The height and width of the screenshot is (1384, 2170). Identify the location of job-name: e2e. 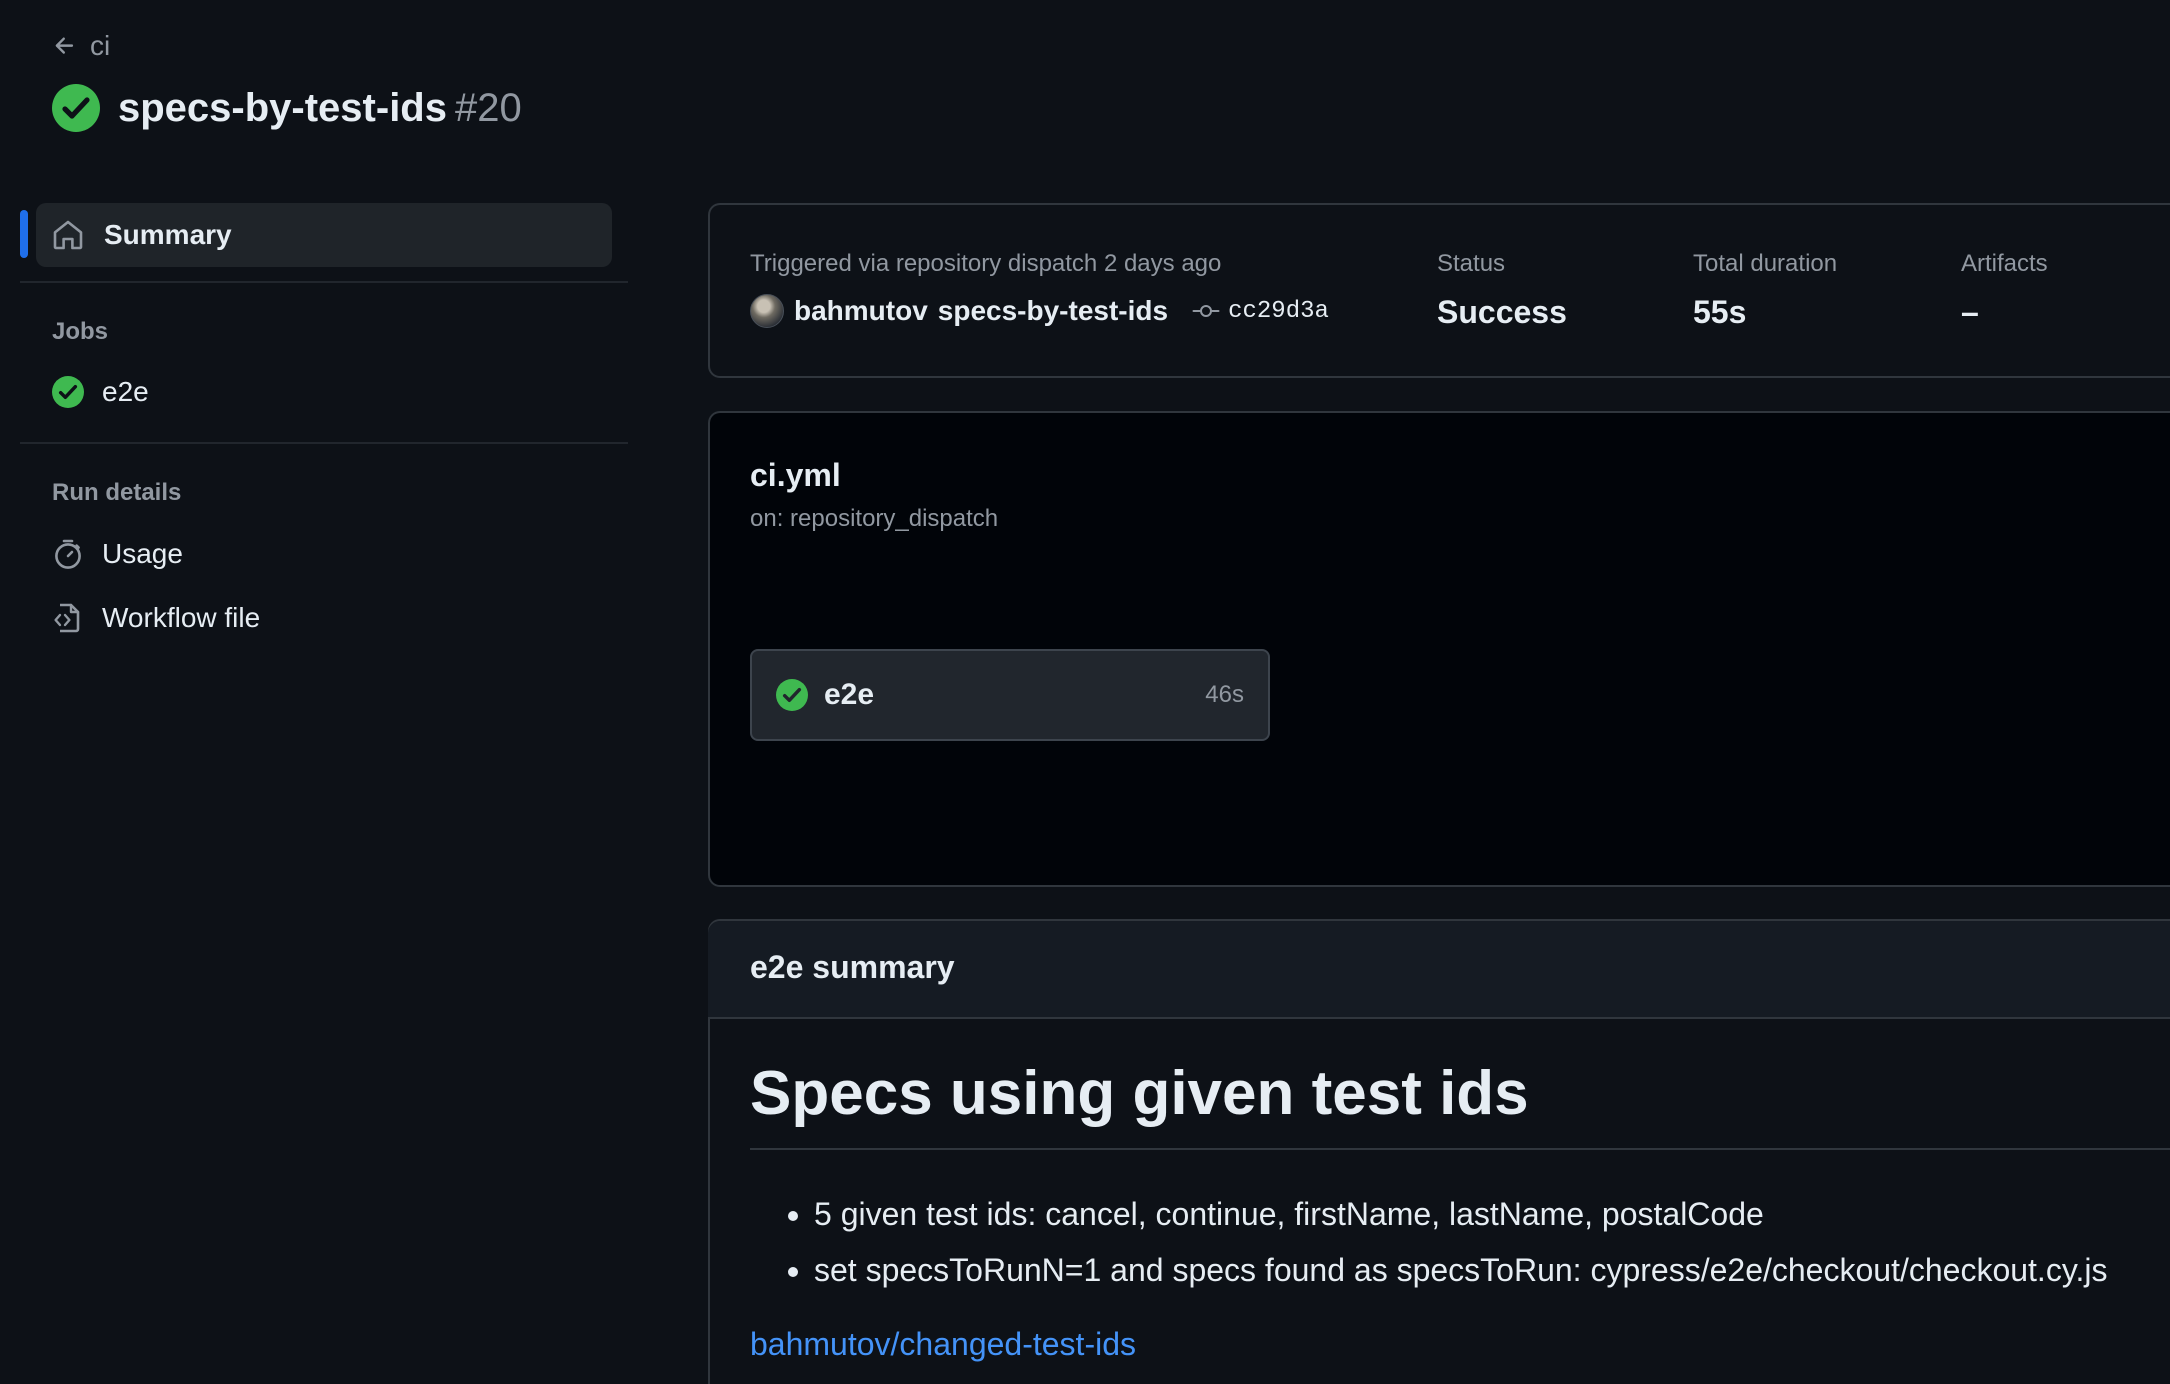
(849, 694).